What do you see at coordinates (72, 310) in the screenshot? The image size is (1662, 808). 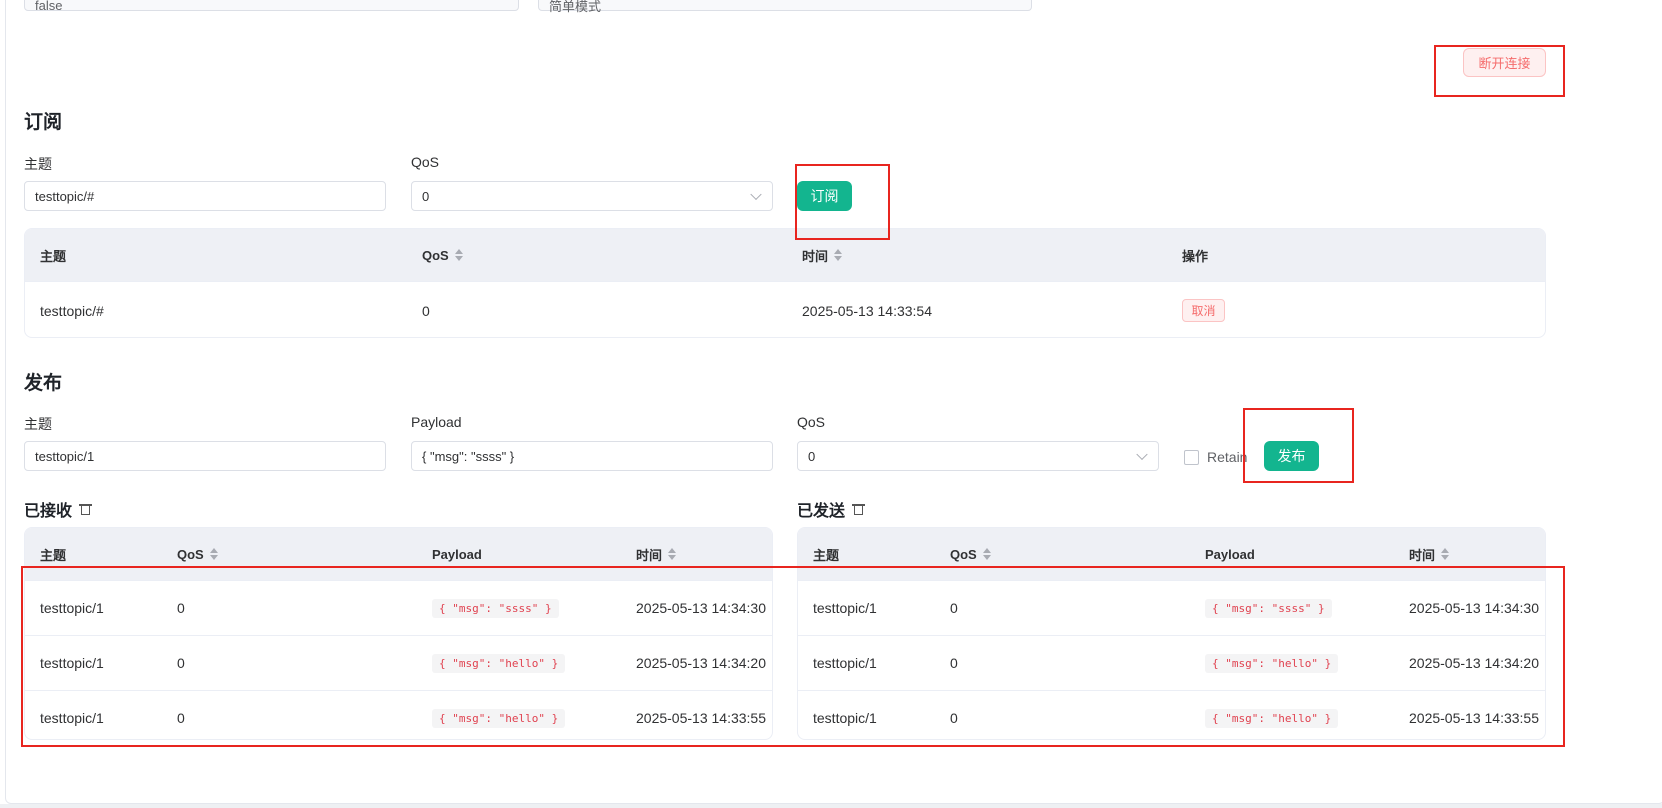 I see `cell-topic: testtopic/#` at bounding box center [72, 310].